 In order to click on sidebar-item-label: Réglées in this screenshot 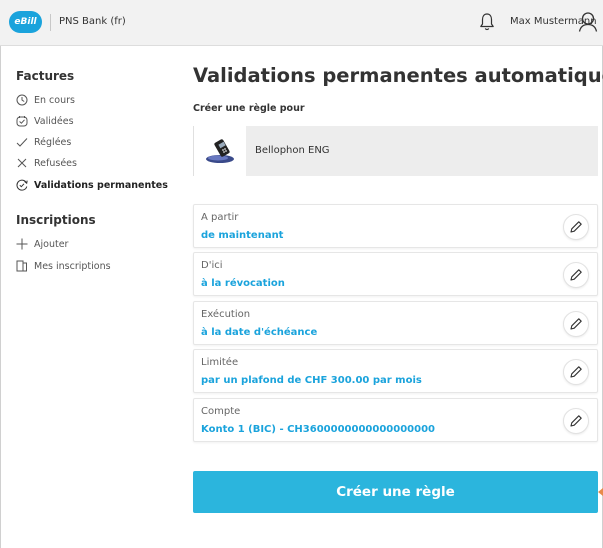, I will do `click(53, 142)`.